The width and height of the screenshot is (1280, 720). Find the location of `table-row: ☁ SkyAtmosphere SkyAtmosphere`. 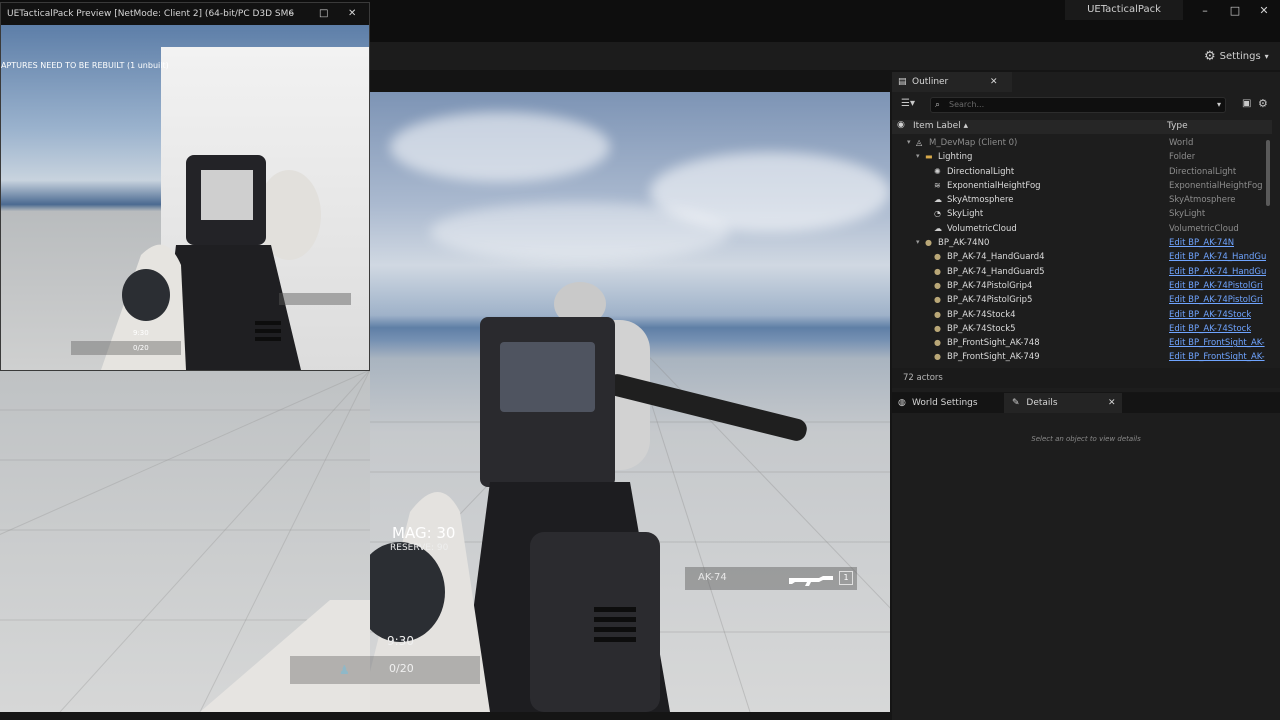

table-row: ☁ SkyAtmosphere SkyAtmosphere is located at coordinates (1080, 201).